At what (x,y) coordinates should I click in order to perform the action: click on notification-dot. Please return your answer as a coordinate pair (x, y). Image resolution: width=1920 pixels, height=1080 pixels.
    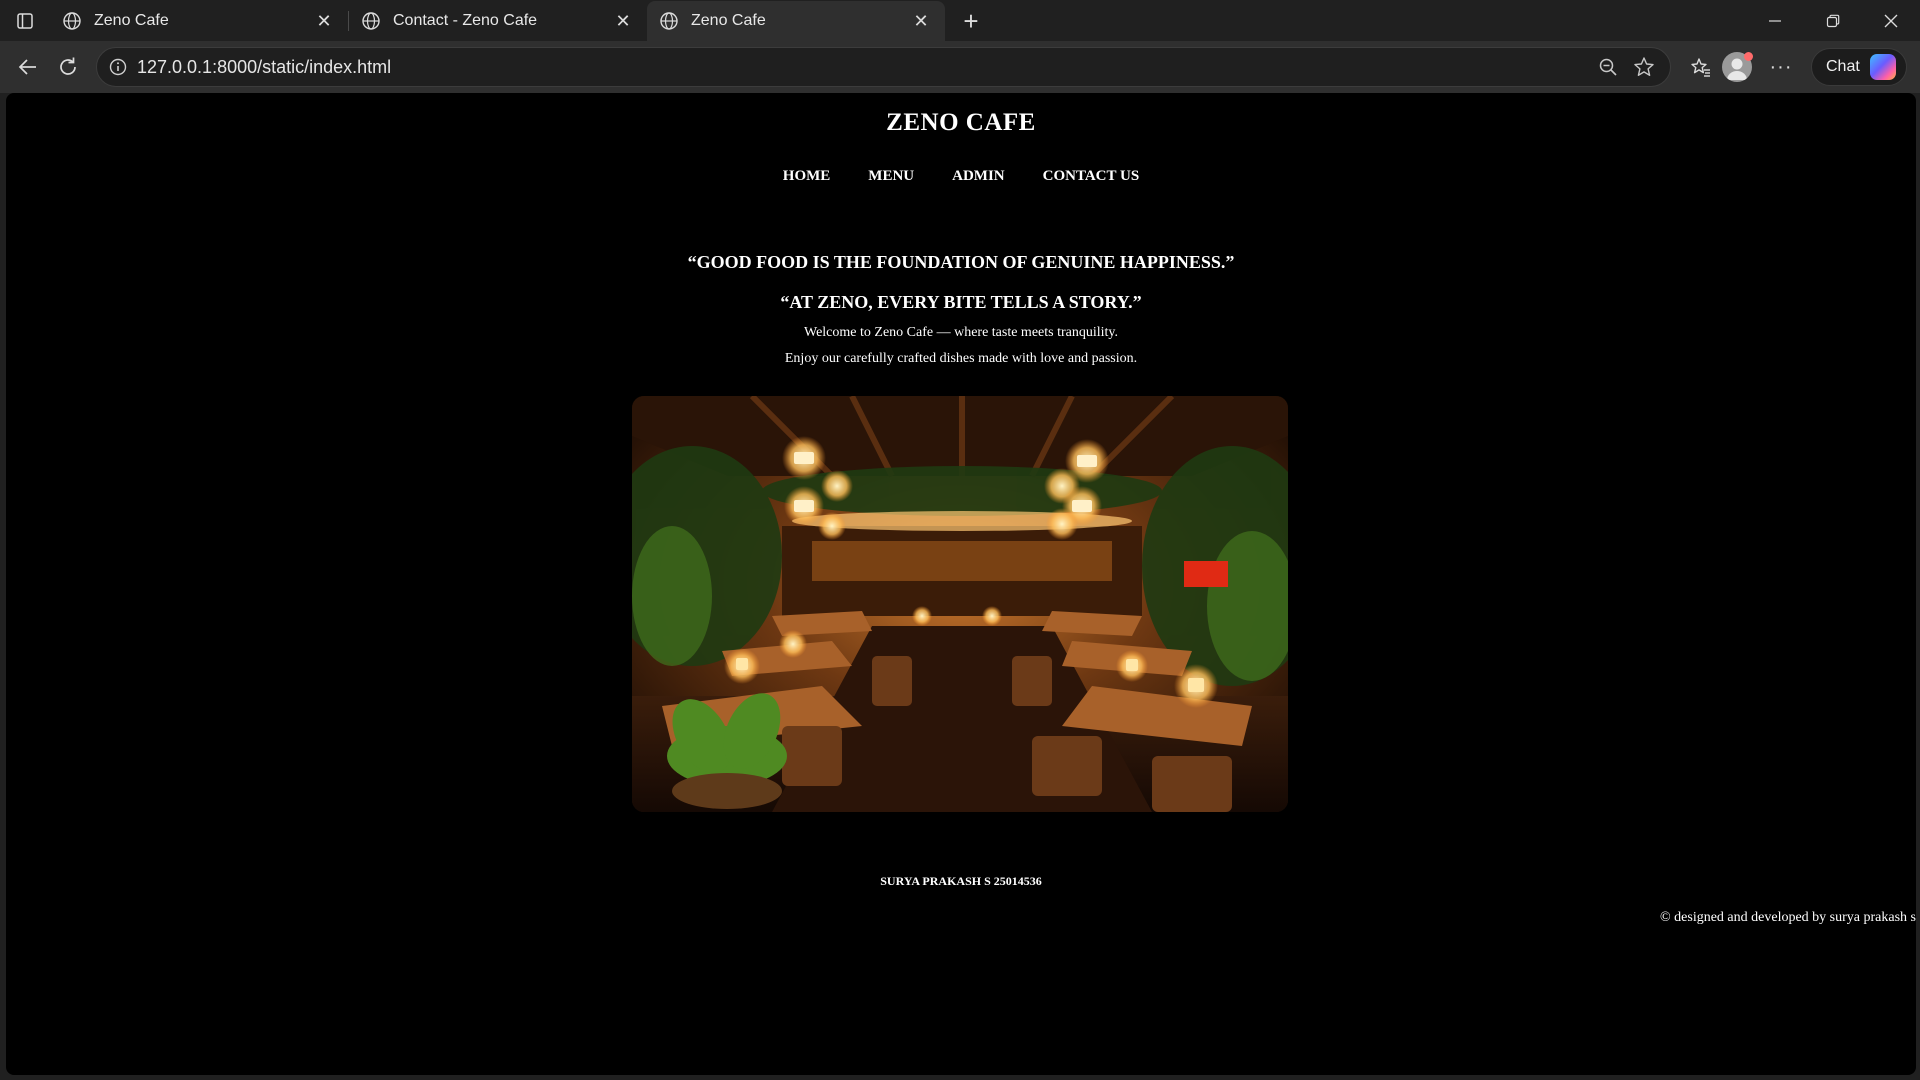
    Looking at the image, I should click on (1748, 56).